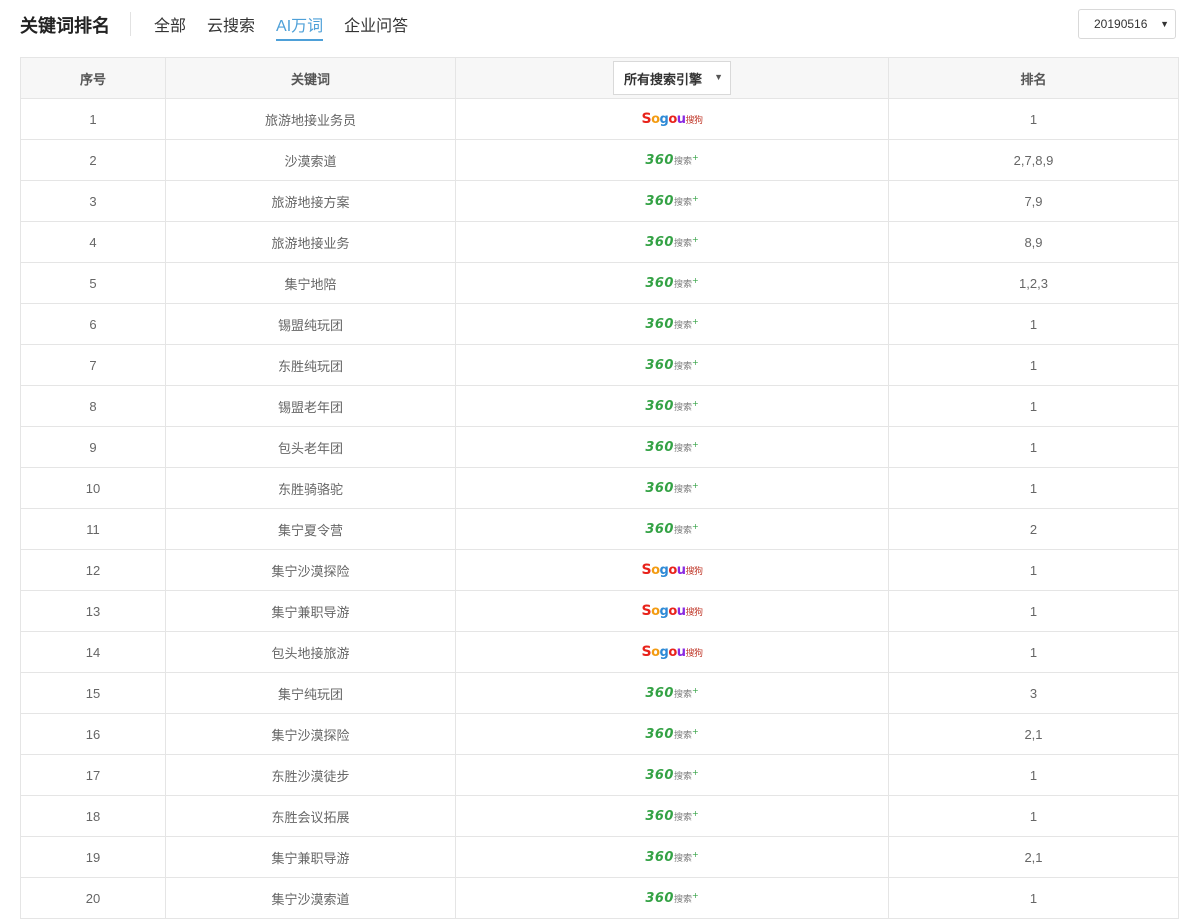 The height and width of the screenshot is (919, 1186). What do you see at coordinates (593, 28) in the screenshot?
I see `top-bar: 关键词排名 全部 云搜索 AI万词 企业问答 20190516 ▼` at bounding box center [593, 28].